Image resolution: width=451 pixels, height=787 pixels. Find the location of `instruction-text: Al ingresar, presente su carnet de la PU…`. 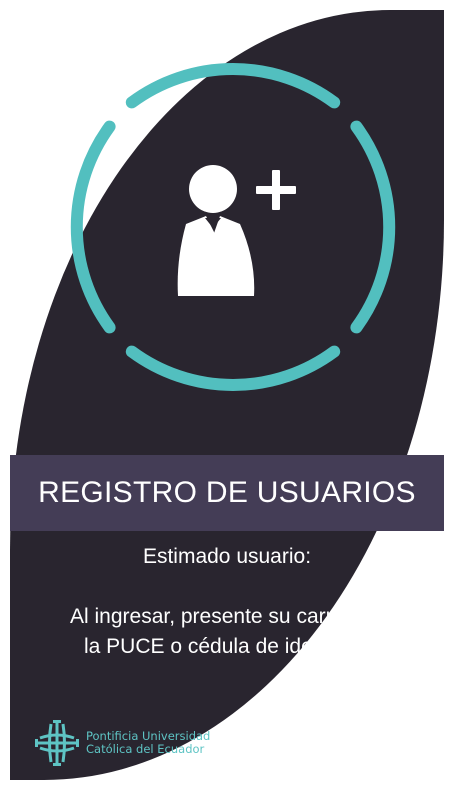

instruction-text: Al ingresar, presente su carnet de la PU… is located at coordinates (227, 632).